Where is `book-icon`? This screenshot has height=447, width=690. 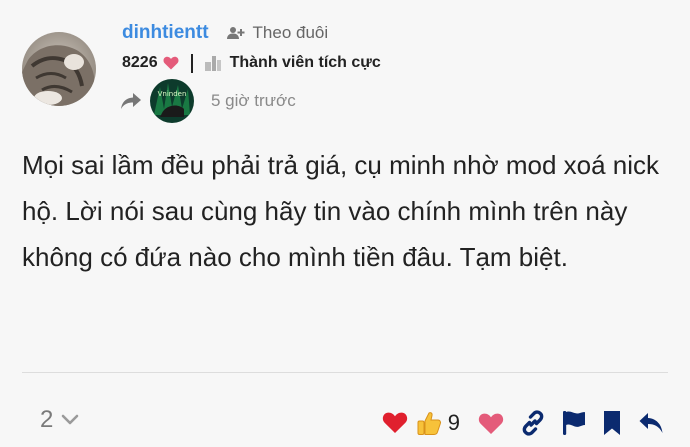
book-icon is located at coordinates (212, 63).